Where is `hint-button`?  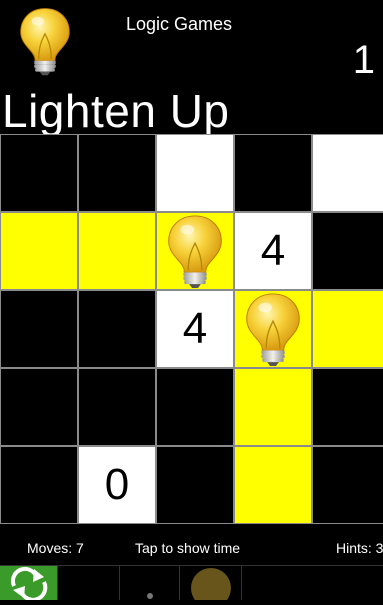 hint-button is located at coordinates (211, 585).